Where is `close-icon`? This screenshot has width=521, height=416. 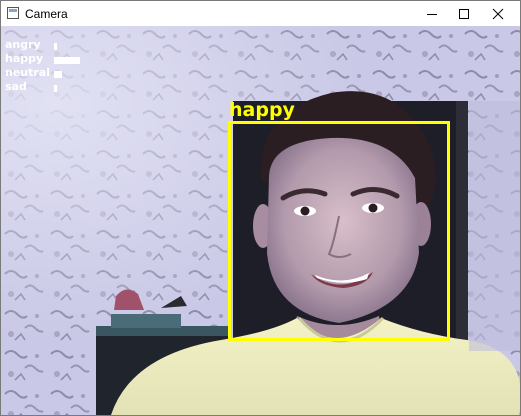 close-icon is located at coordinates (498, 13).